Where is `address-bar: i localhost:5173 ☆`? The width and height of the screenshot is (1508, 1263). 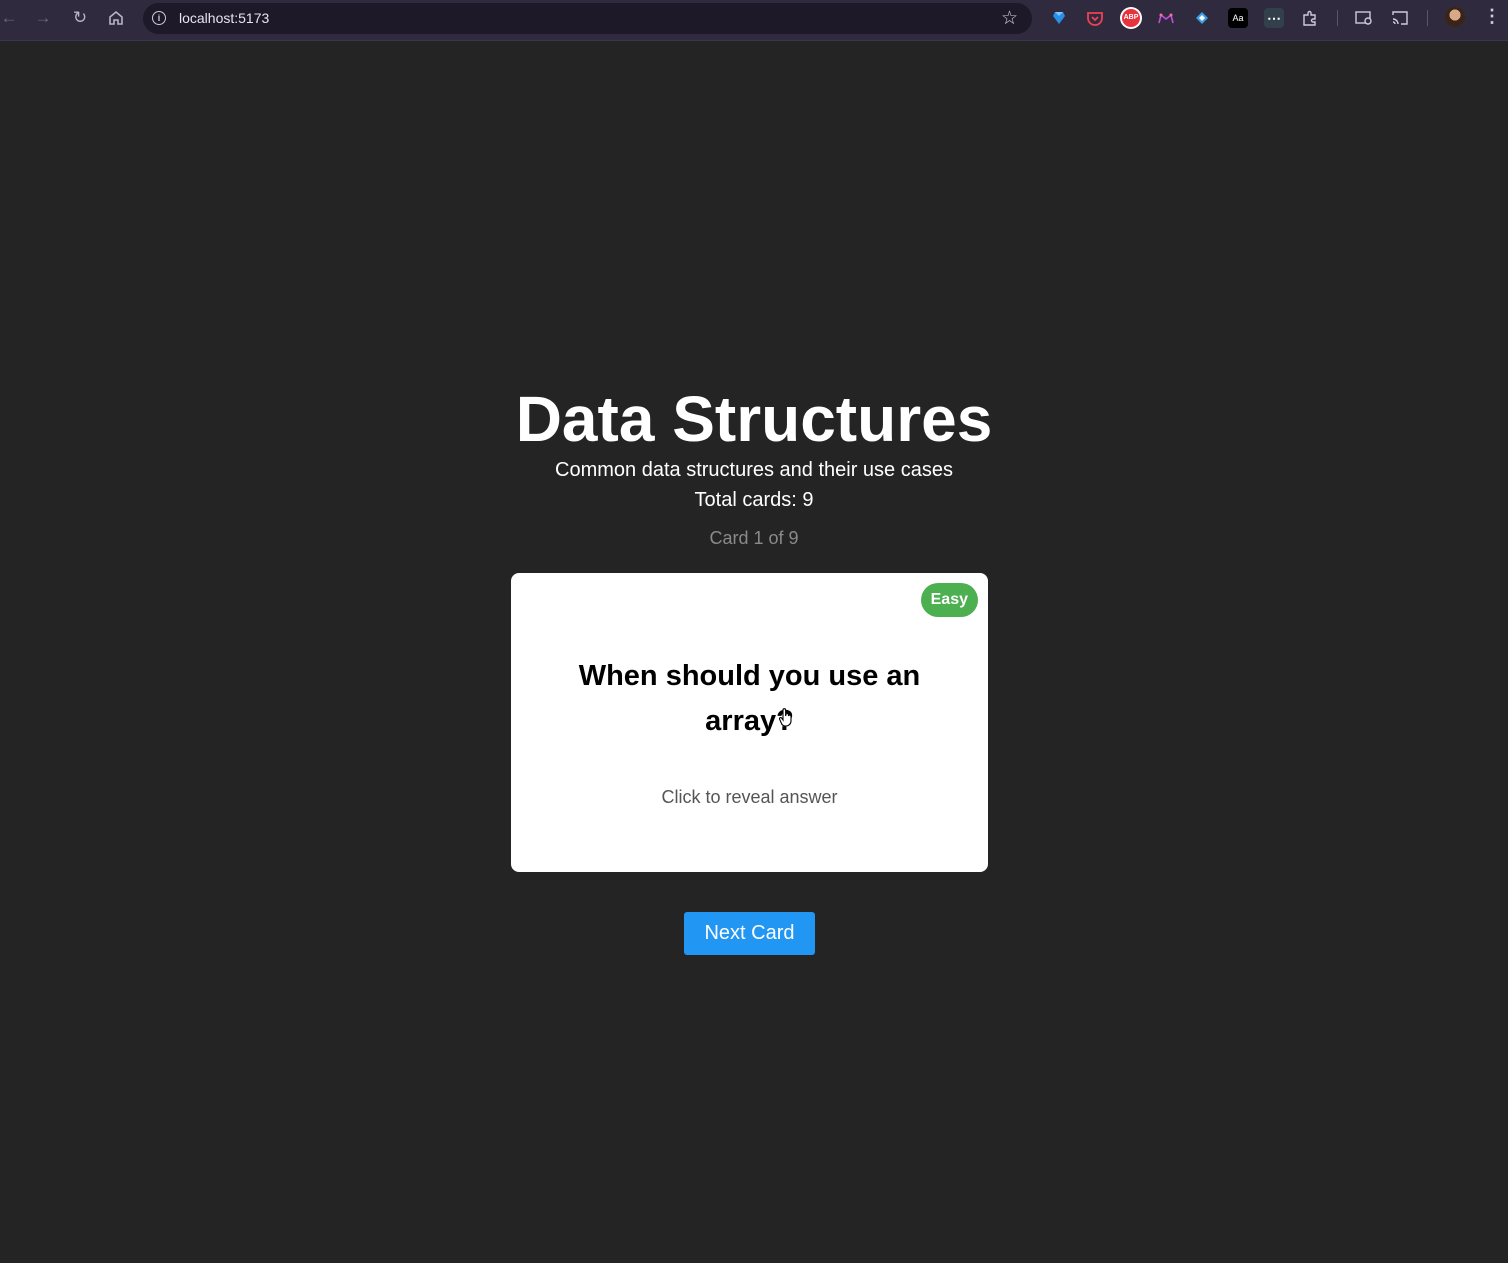 address-bar: i localhost:5173 ☆ is located at coordinates (587, 18).